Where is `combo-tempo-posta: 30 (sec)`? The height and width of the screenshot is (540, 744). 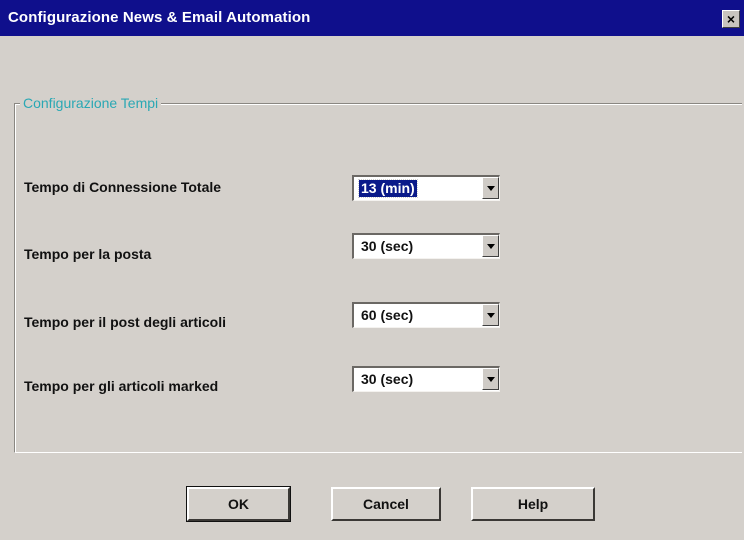 combo-tempo-posta: 30 (sec) is located at coordinates (426, 246).